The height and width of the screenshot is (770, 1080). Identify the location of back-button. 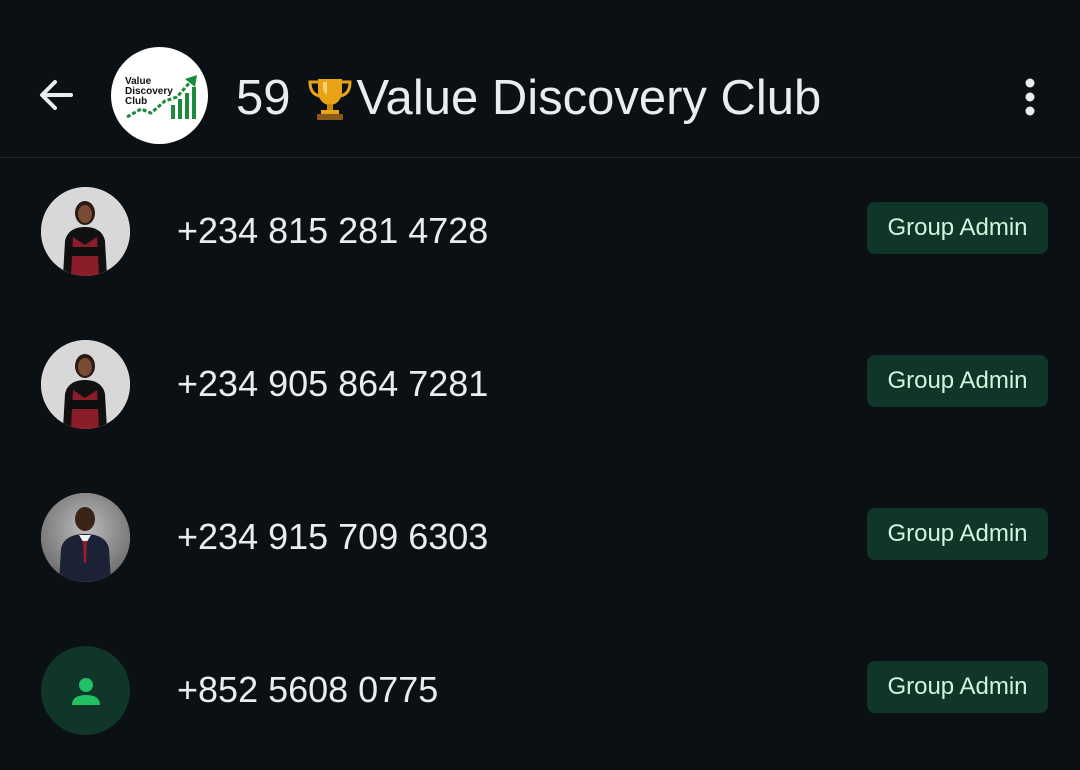
(55, 95).